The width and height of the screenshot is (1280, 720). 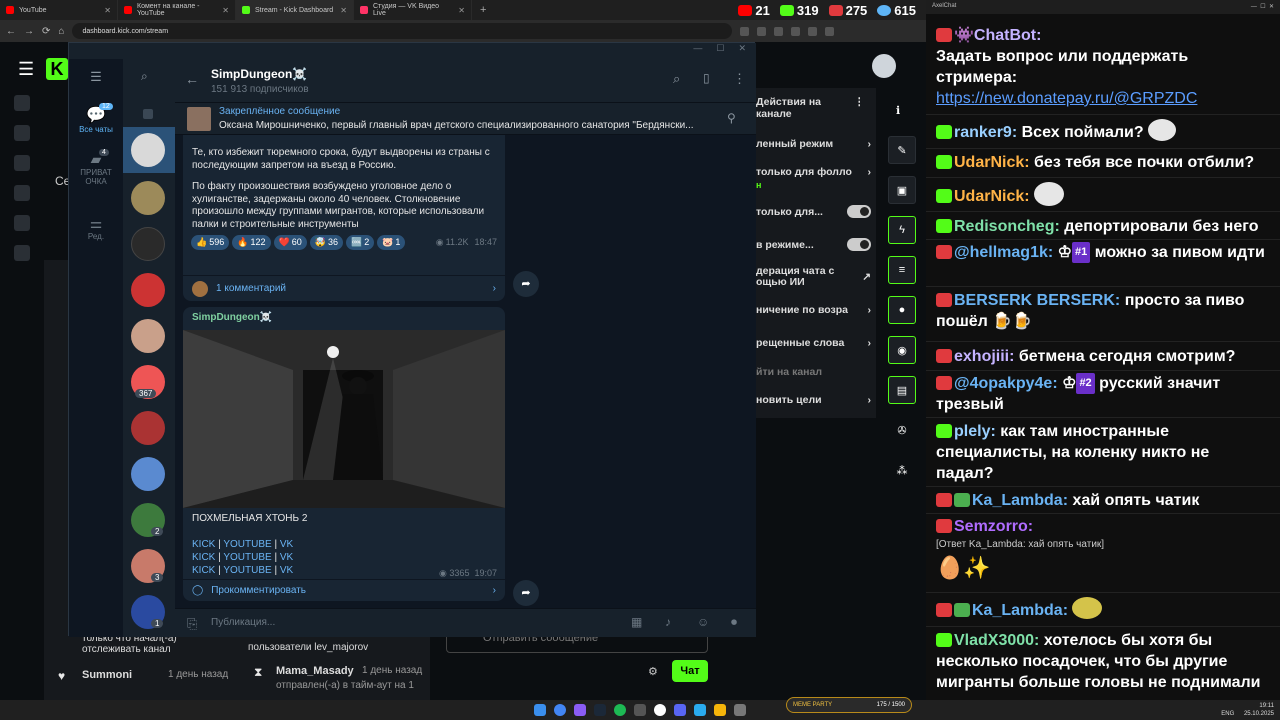 I want to click on folder-icon, so click(x=720, y=710).